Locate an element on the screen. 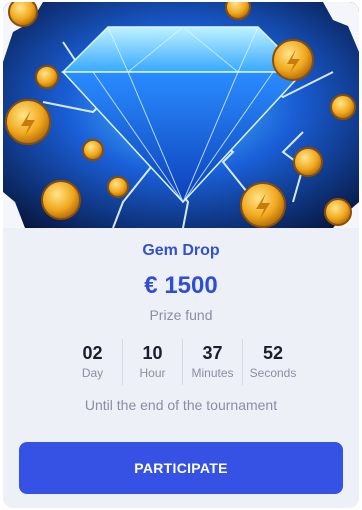 The image size is (362, 510). prize-amount: € 1500 is located at coordinates (181, 285).